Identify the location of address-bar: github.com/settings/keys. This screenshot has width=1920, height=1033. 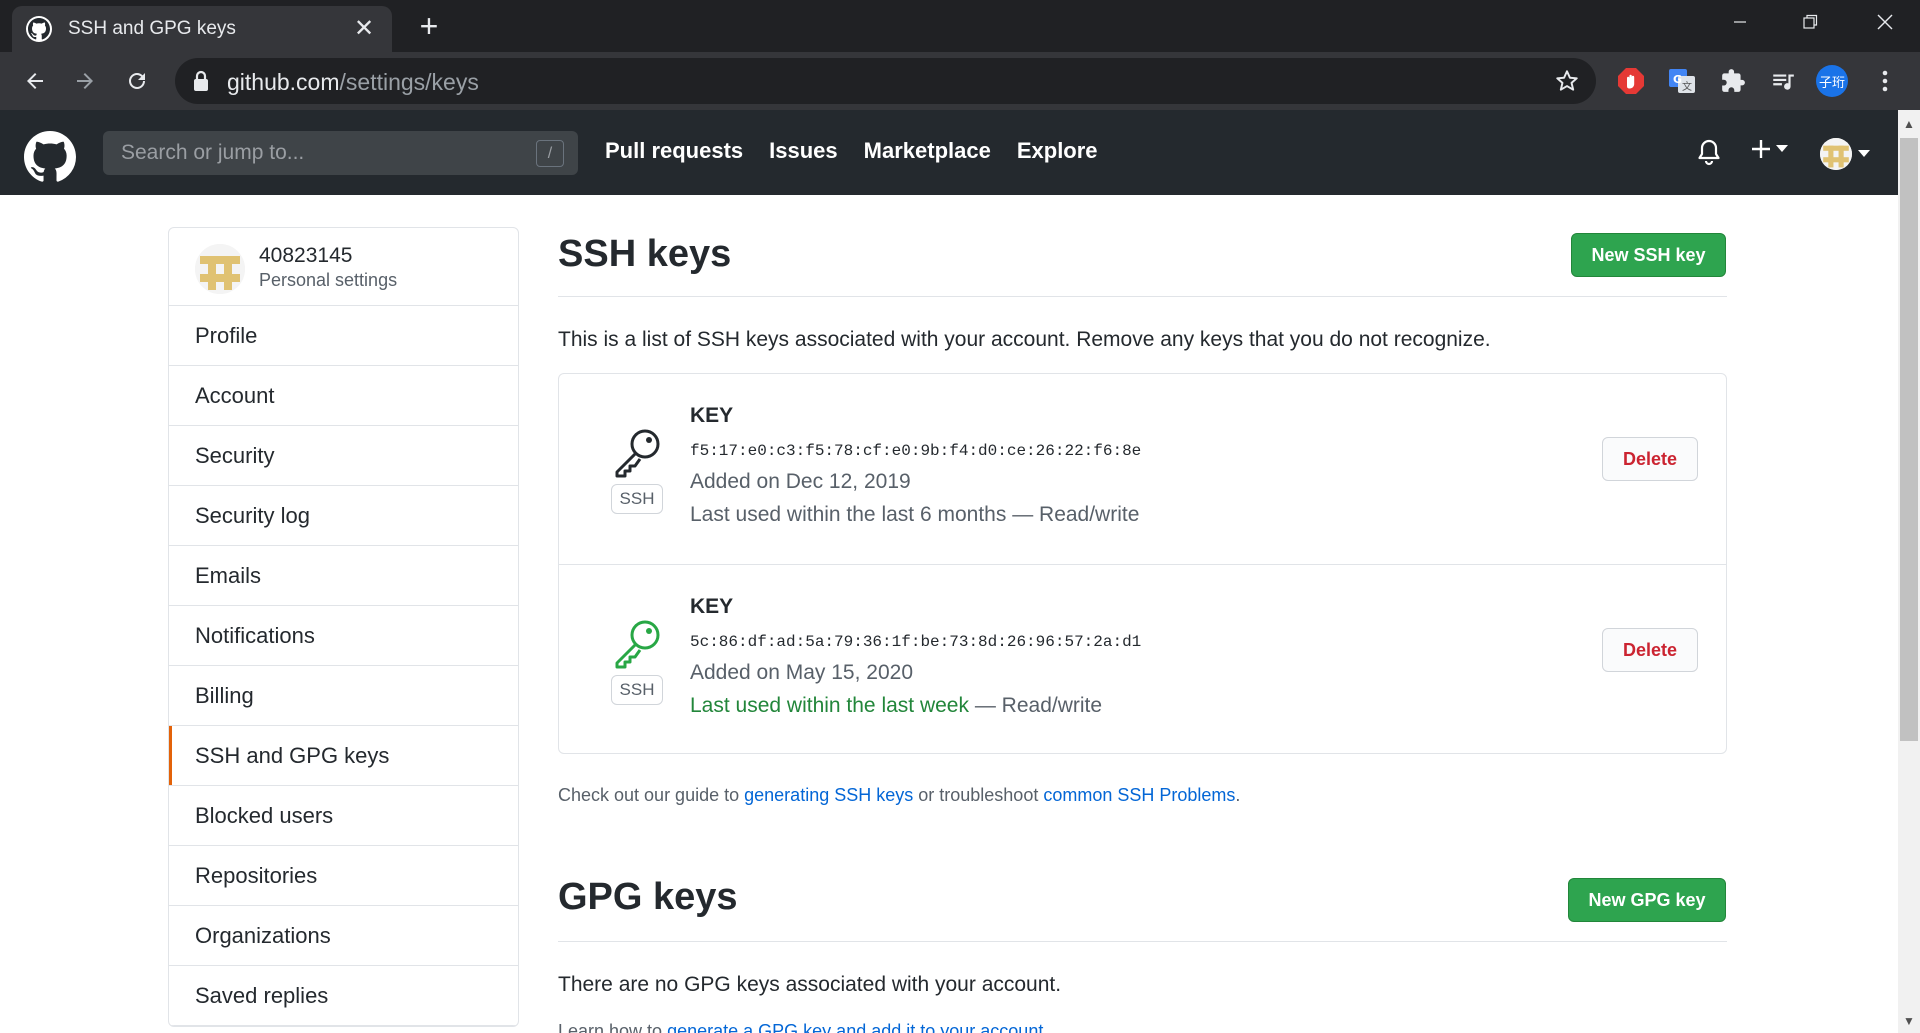
(885, 81).